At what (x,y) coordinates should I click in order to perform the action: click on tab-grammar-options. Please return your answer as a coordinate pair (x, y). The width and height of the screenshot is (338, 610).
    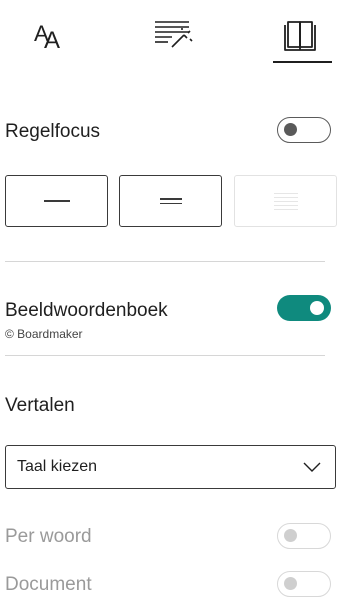
    Looking at the image, I should click on (172, 33).